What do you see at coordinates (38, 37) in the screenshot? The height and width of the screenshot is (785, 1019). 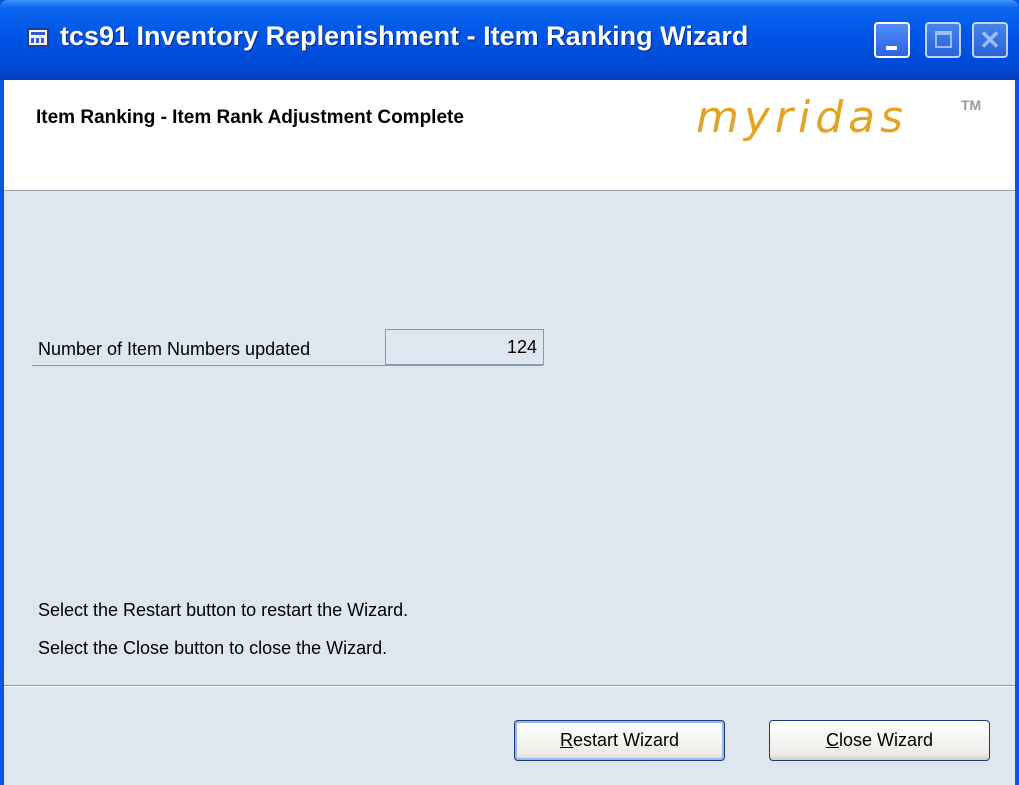 I see `application-icon` at bounding box center [38, 37].